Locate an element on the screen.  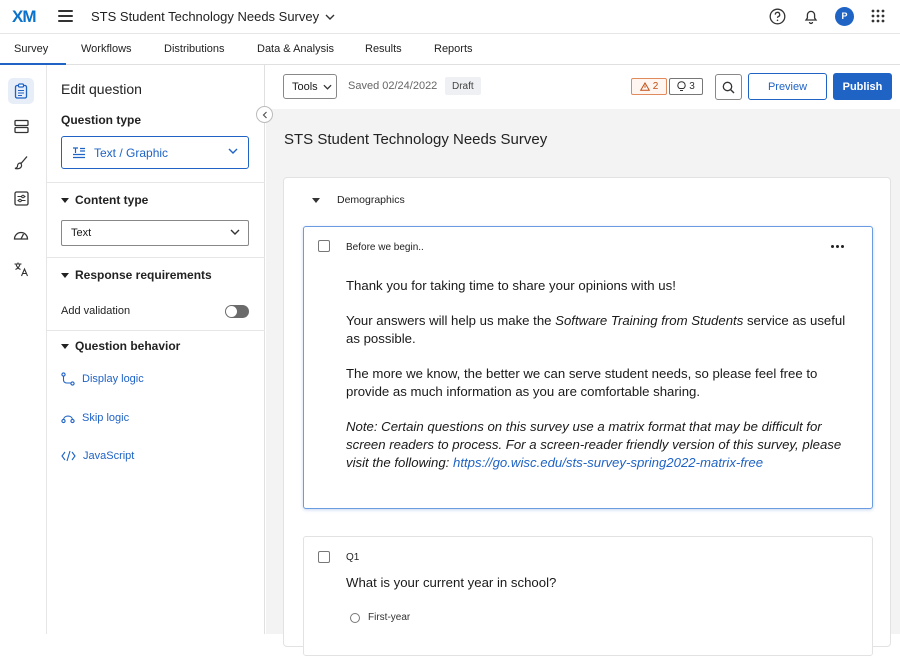
search-icon is located at coordinates (728, 87).